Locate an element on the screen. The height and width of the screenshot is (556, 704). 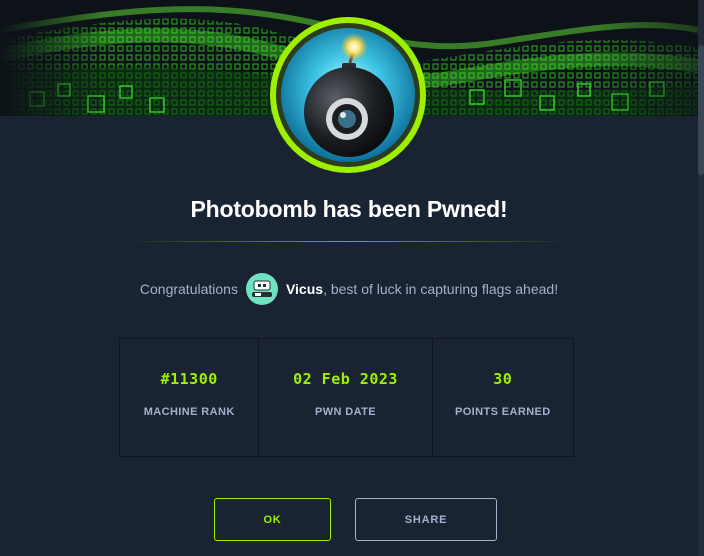
stat-value: 02 Feb 2023 is located at coordinates (345, 379).